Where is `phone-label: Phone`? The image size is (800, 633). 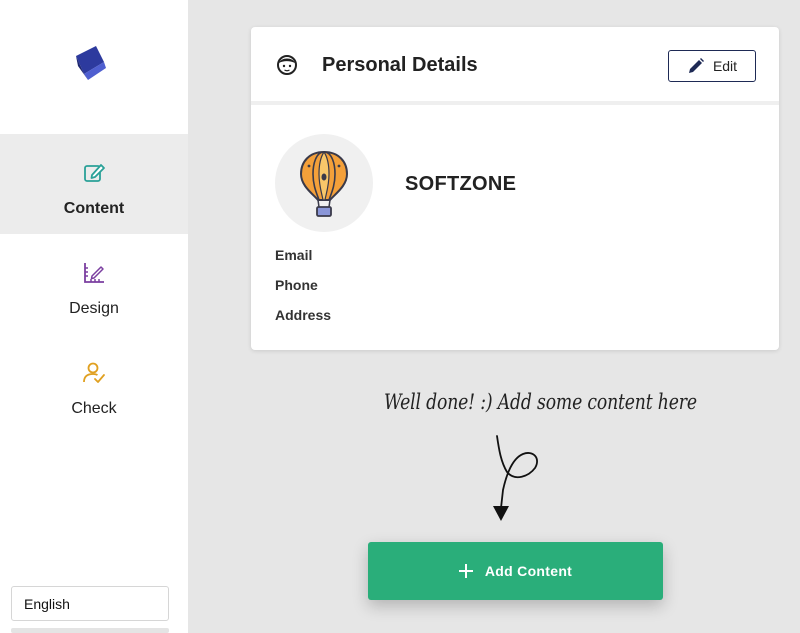 phone-label: Phone is located at coordinates (296, 285).